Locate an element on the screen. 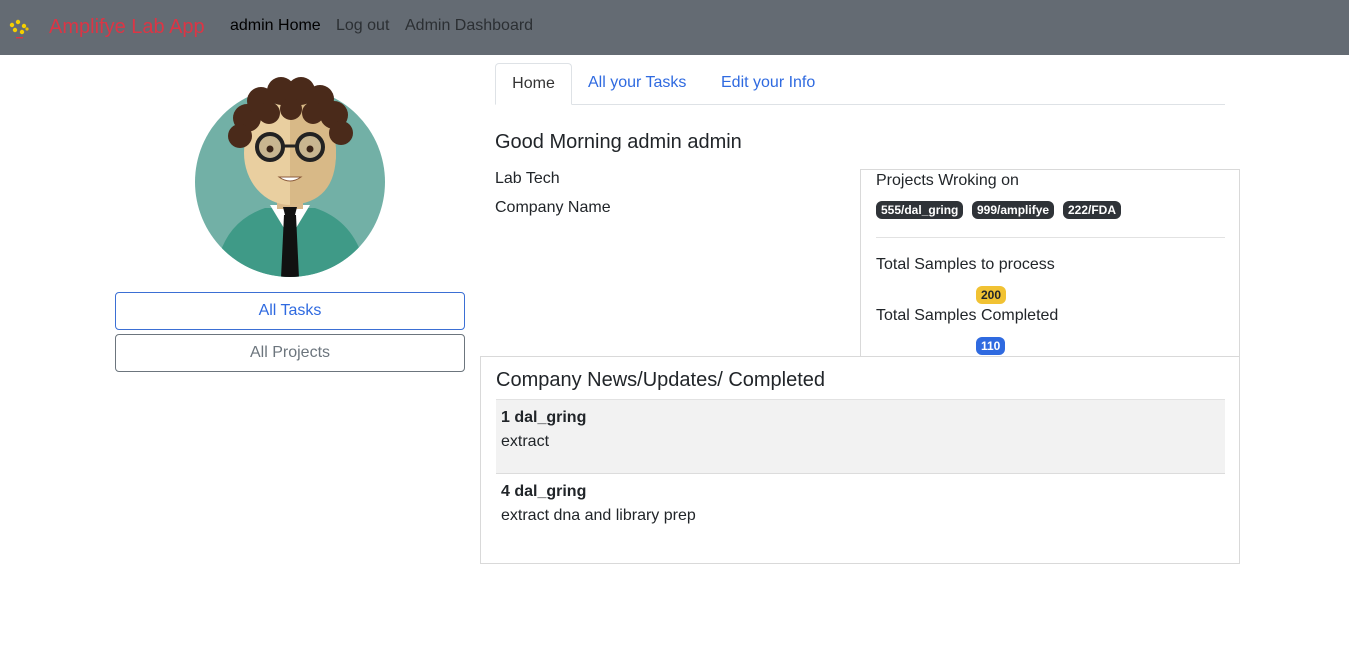  list-item: 1 dal_gring extract is located at coordinates (860, 436).